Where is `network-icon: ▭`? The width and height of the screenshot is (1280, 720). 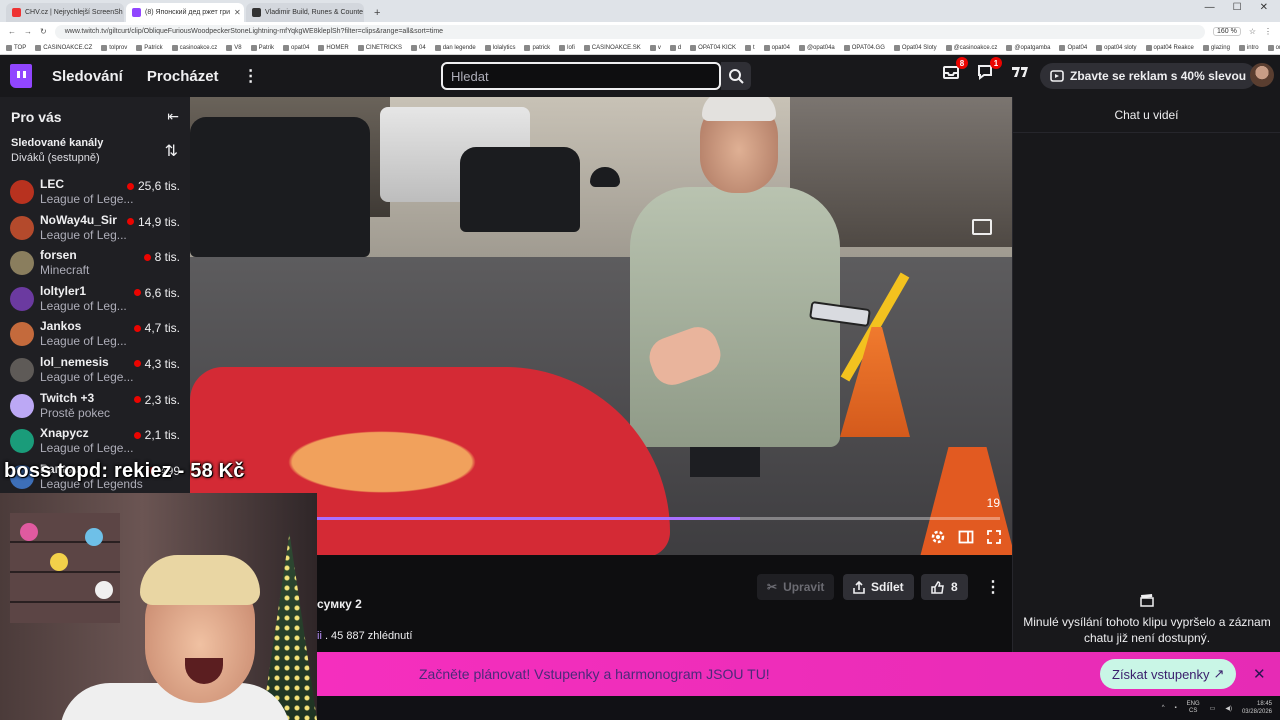 network-icon: ▭ is located at coordinates (1213, 708).